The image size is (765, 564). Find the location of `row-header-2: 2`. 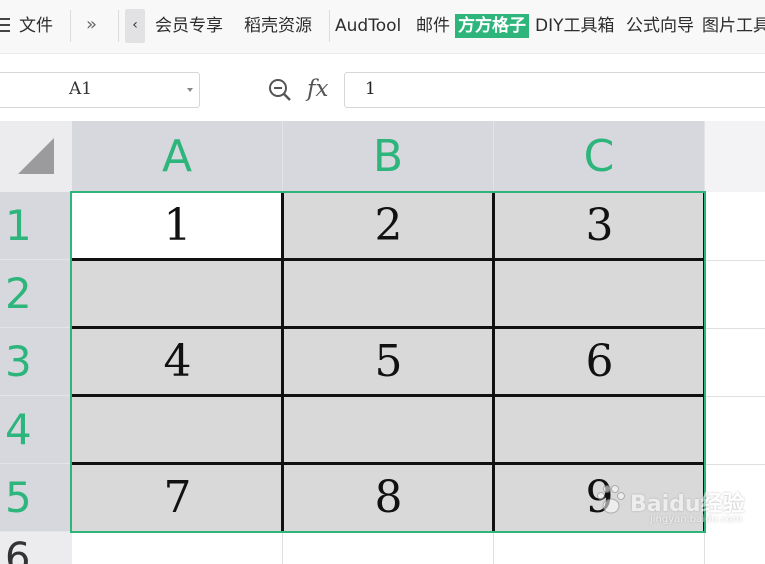

row-header-2: 2 is located at coordinates (36, 294).